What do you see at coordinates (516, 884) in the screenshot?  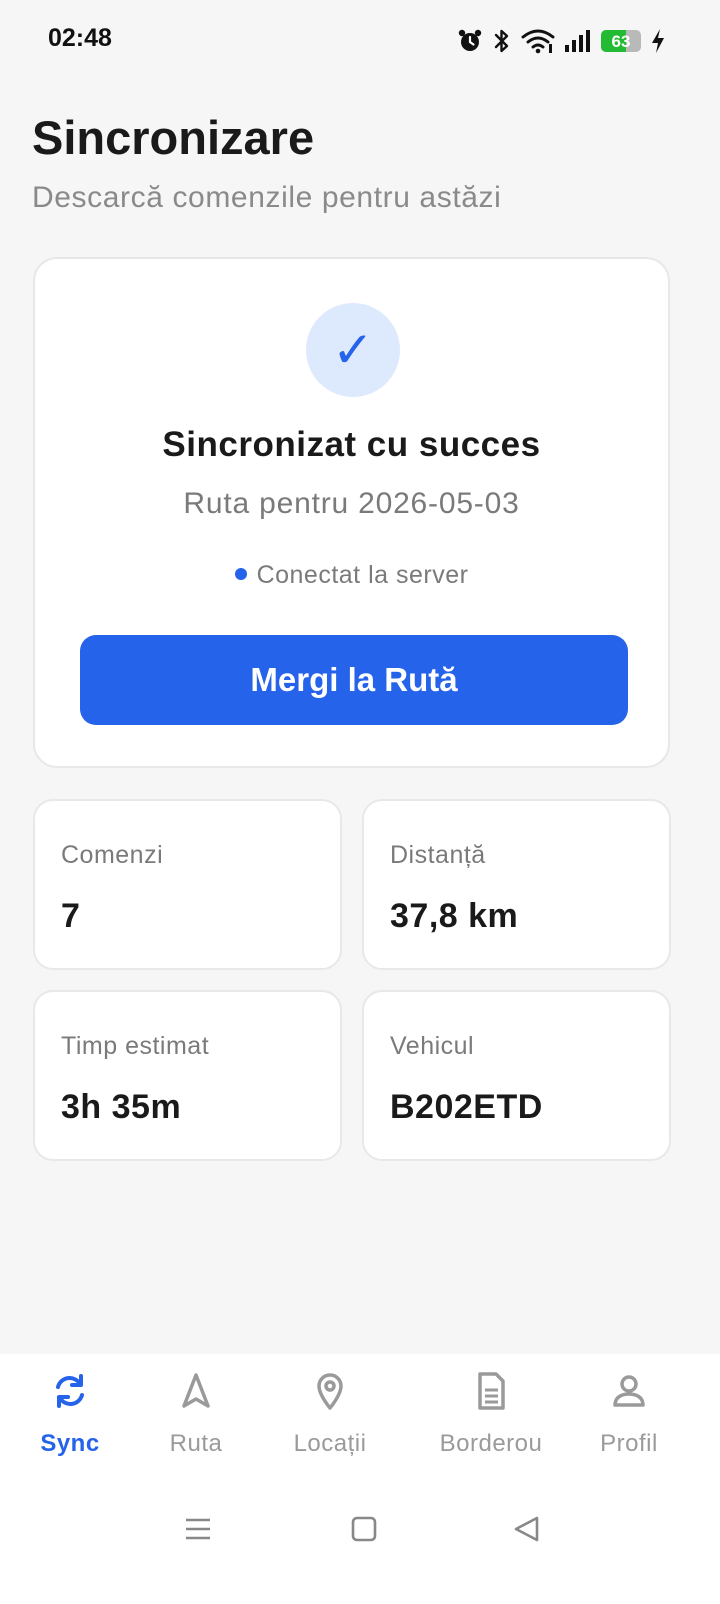 I see `stat-card-distance: Distanță 37,8 km` at bounding box center [516, 884].